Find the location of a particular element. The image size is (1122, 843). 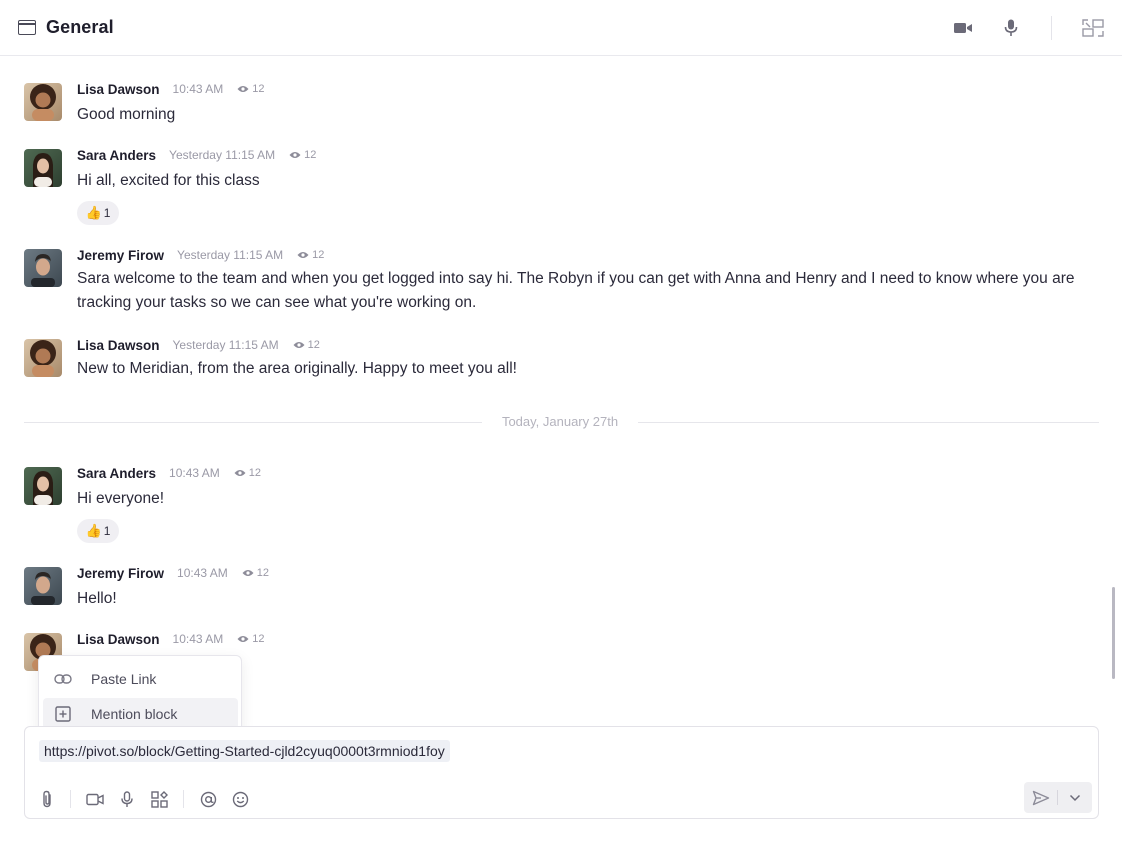

at-icon is located at coordinates (208, 799).